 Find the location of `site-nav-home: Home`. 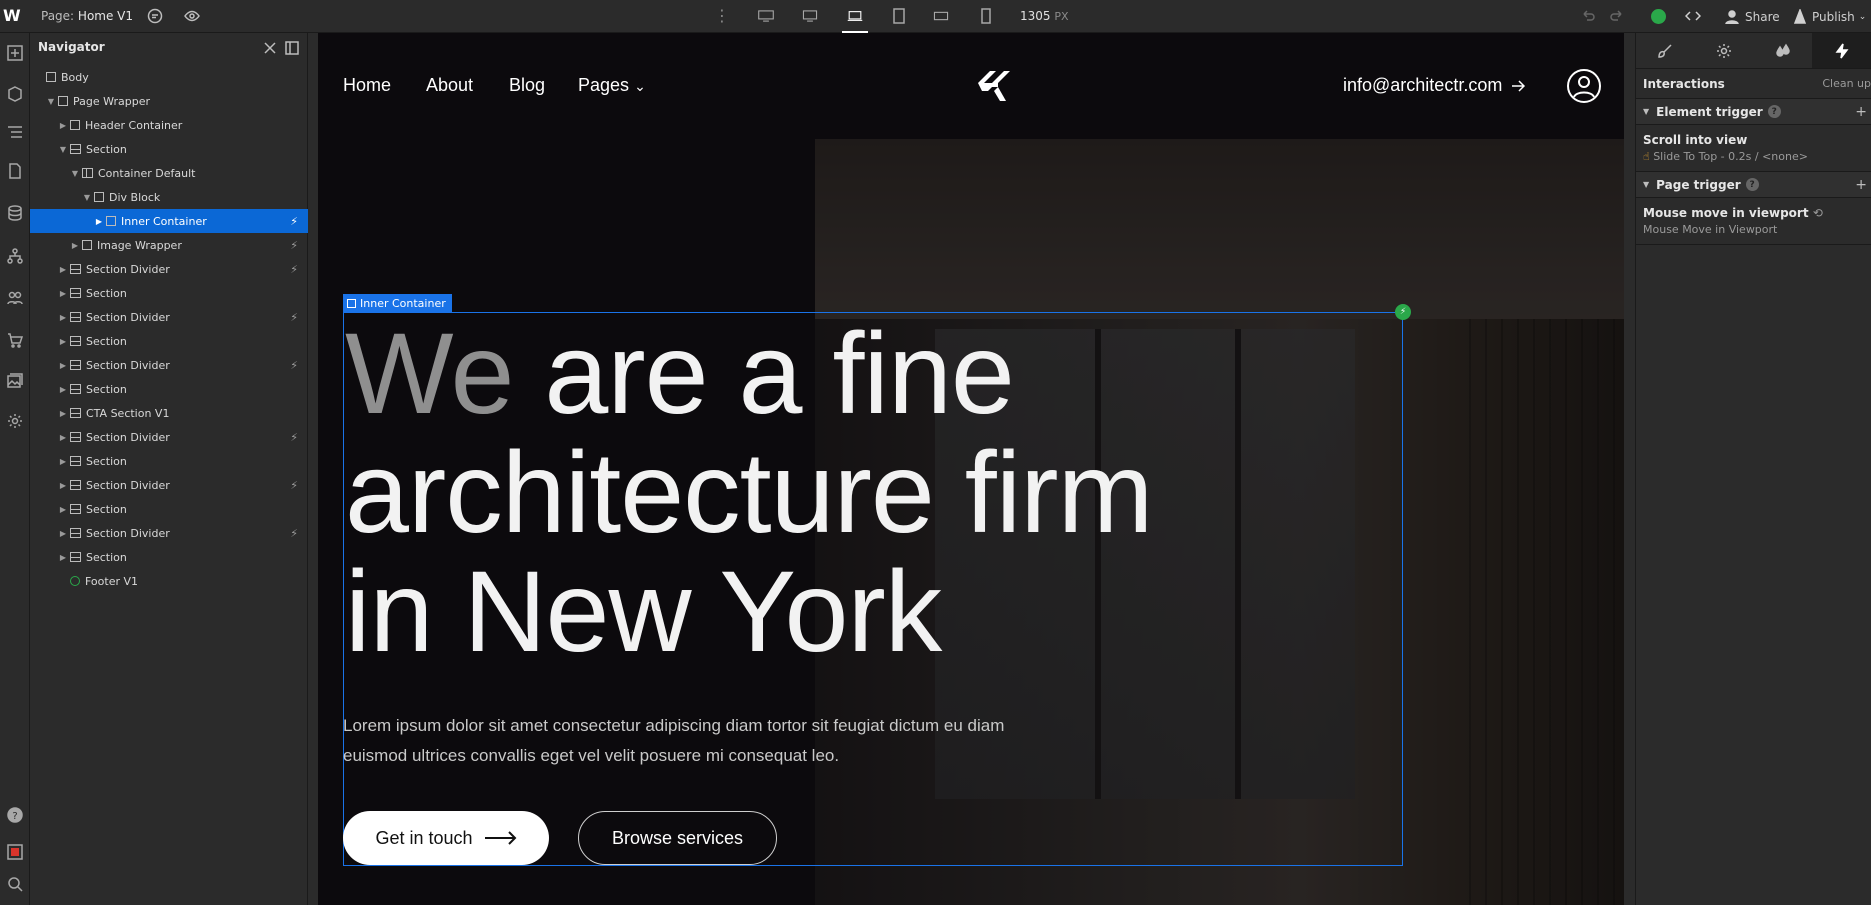

site-nav-home: Home is located at coordinates (367, 85).